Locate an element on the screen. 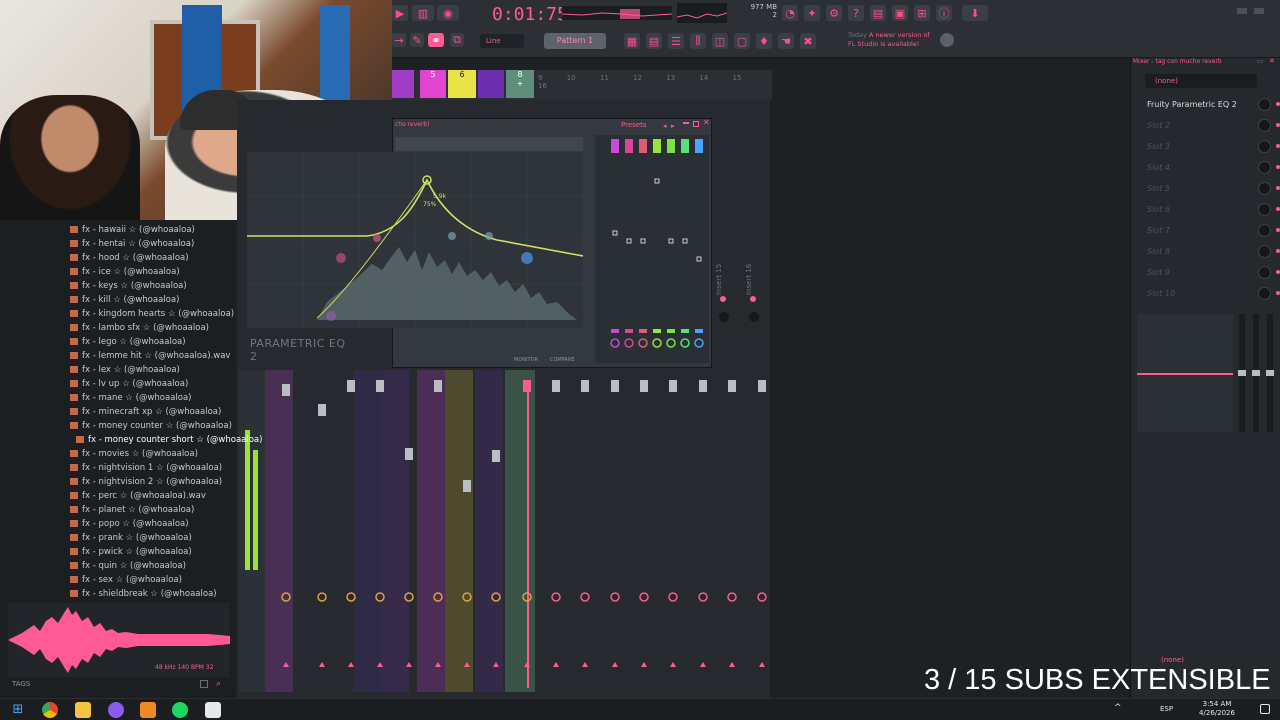  mixer-slot-8: Slot 8 is located at coordinates (1208, 251).